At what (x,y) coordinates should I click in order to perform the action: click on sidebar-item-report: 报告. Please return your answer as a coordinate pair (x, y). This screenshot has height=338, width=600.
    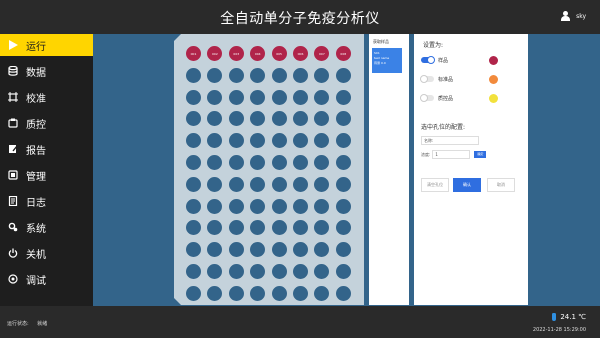
    Looking at the image, I should click on (46, 149).